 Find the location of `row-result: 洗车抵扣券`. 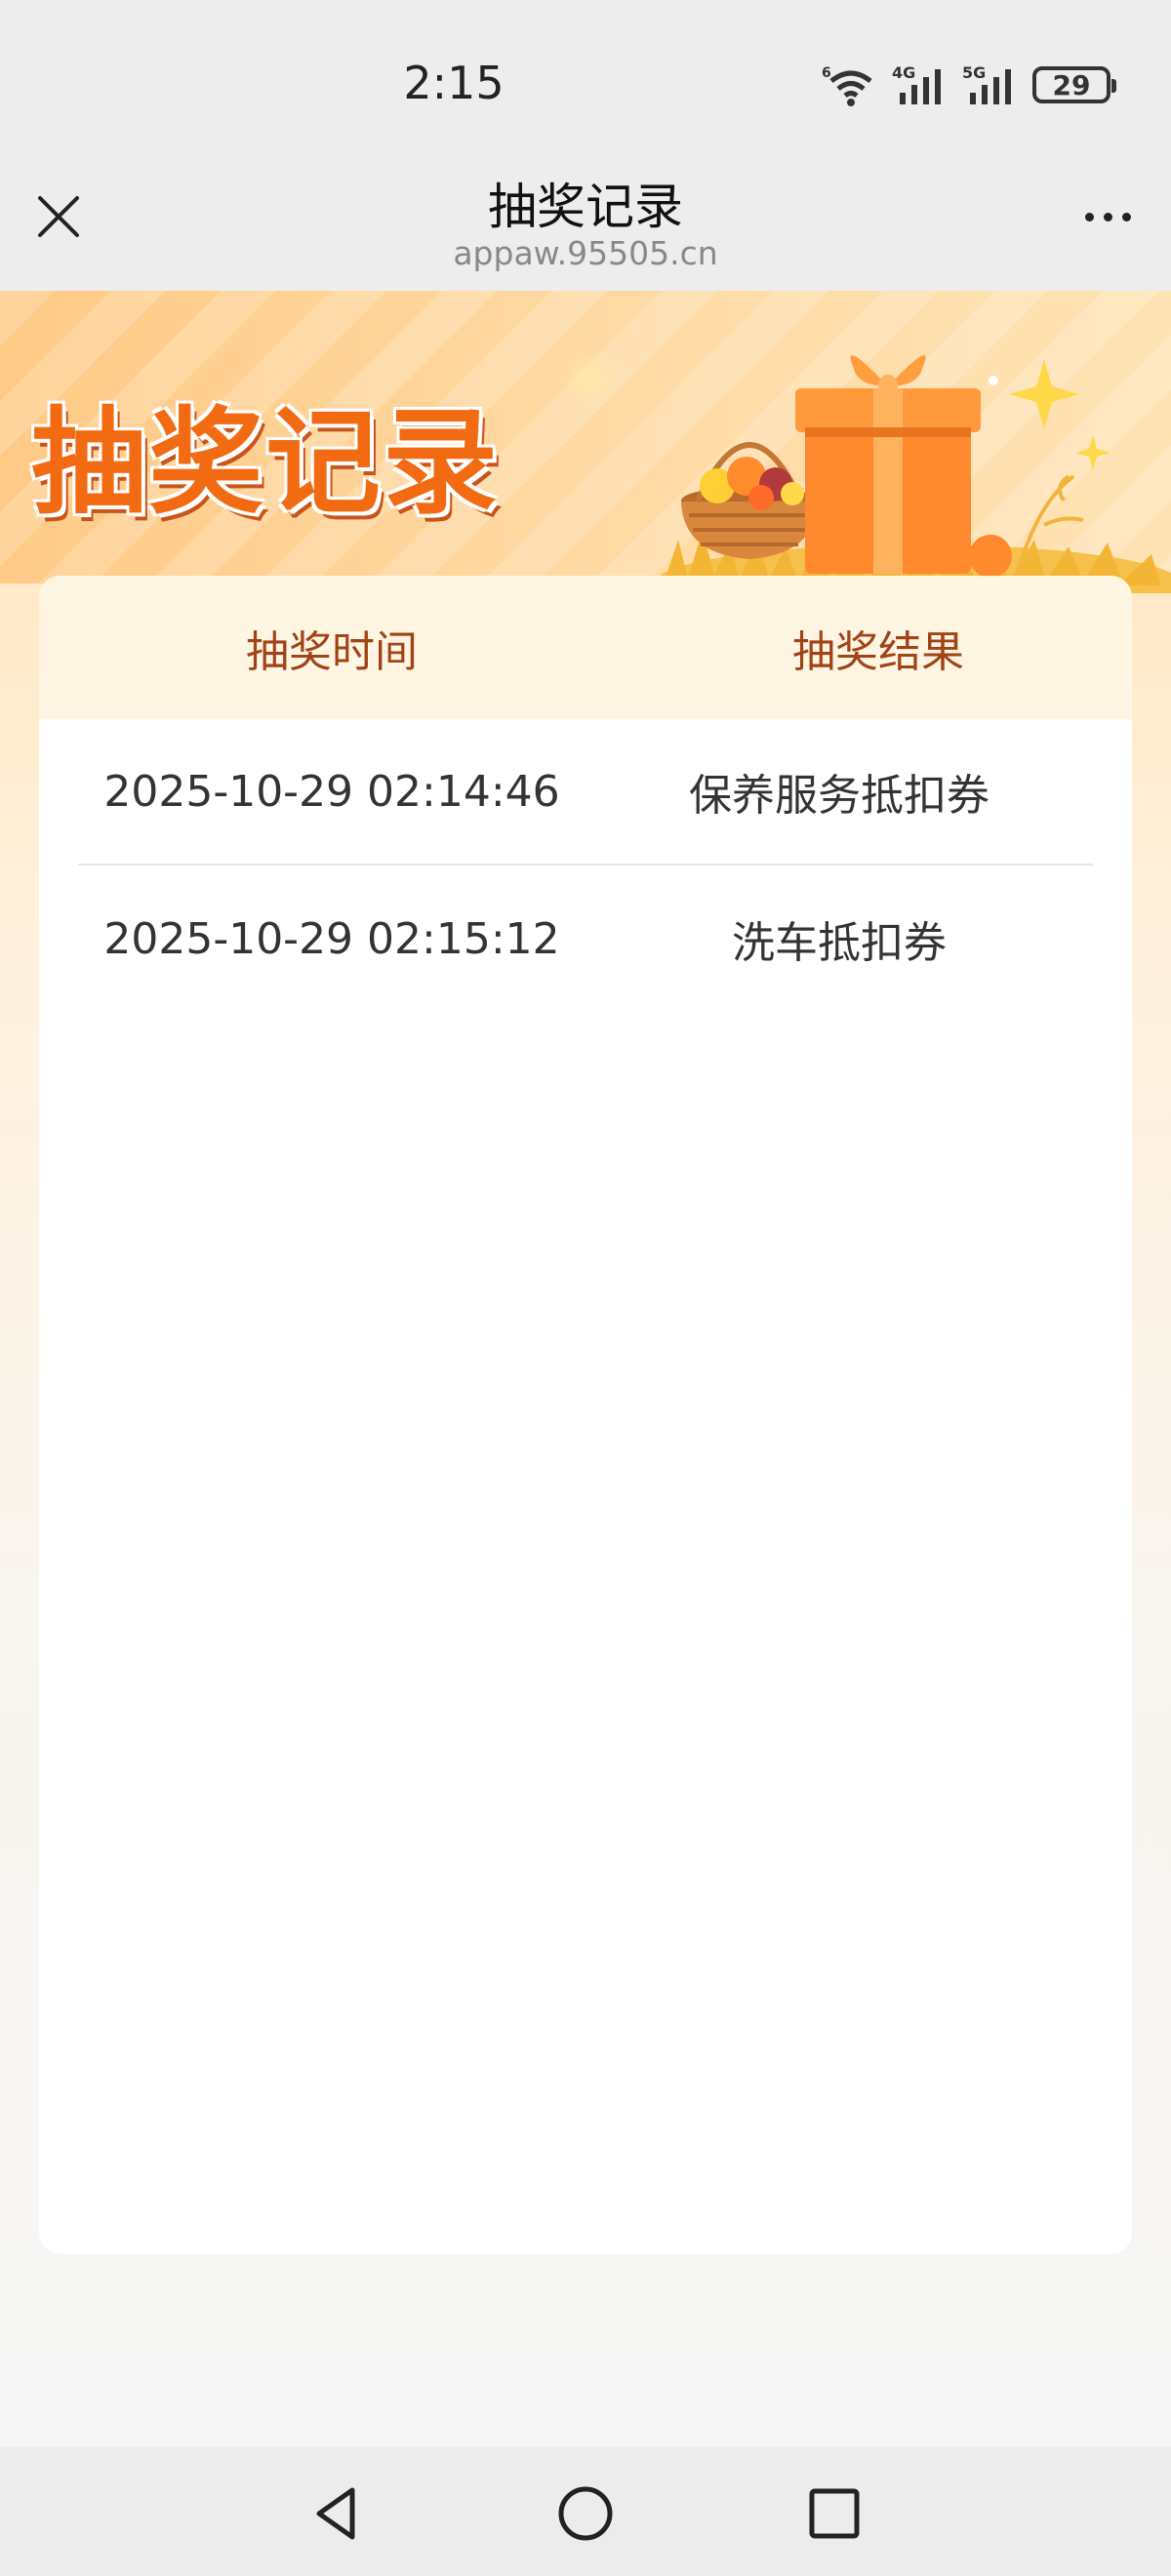

row-result: 洗车抵扣券 is located at coordinates (839, 943).